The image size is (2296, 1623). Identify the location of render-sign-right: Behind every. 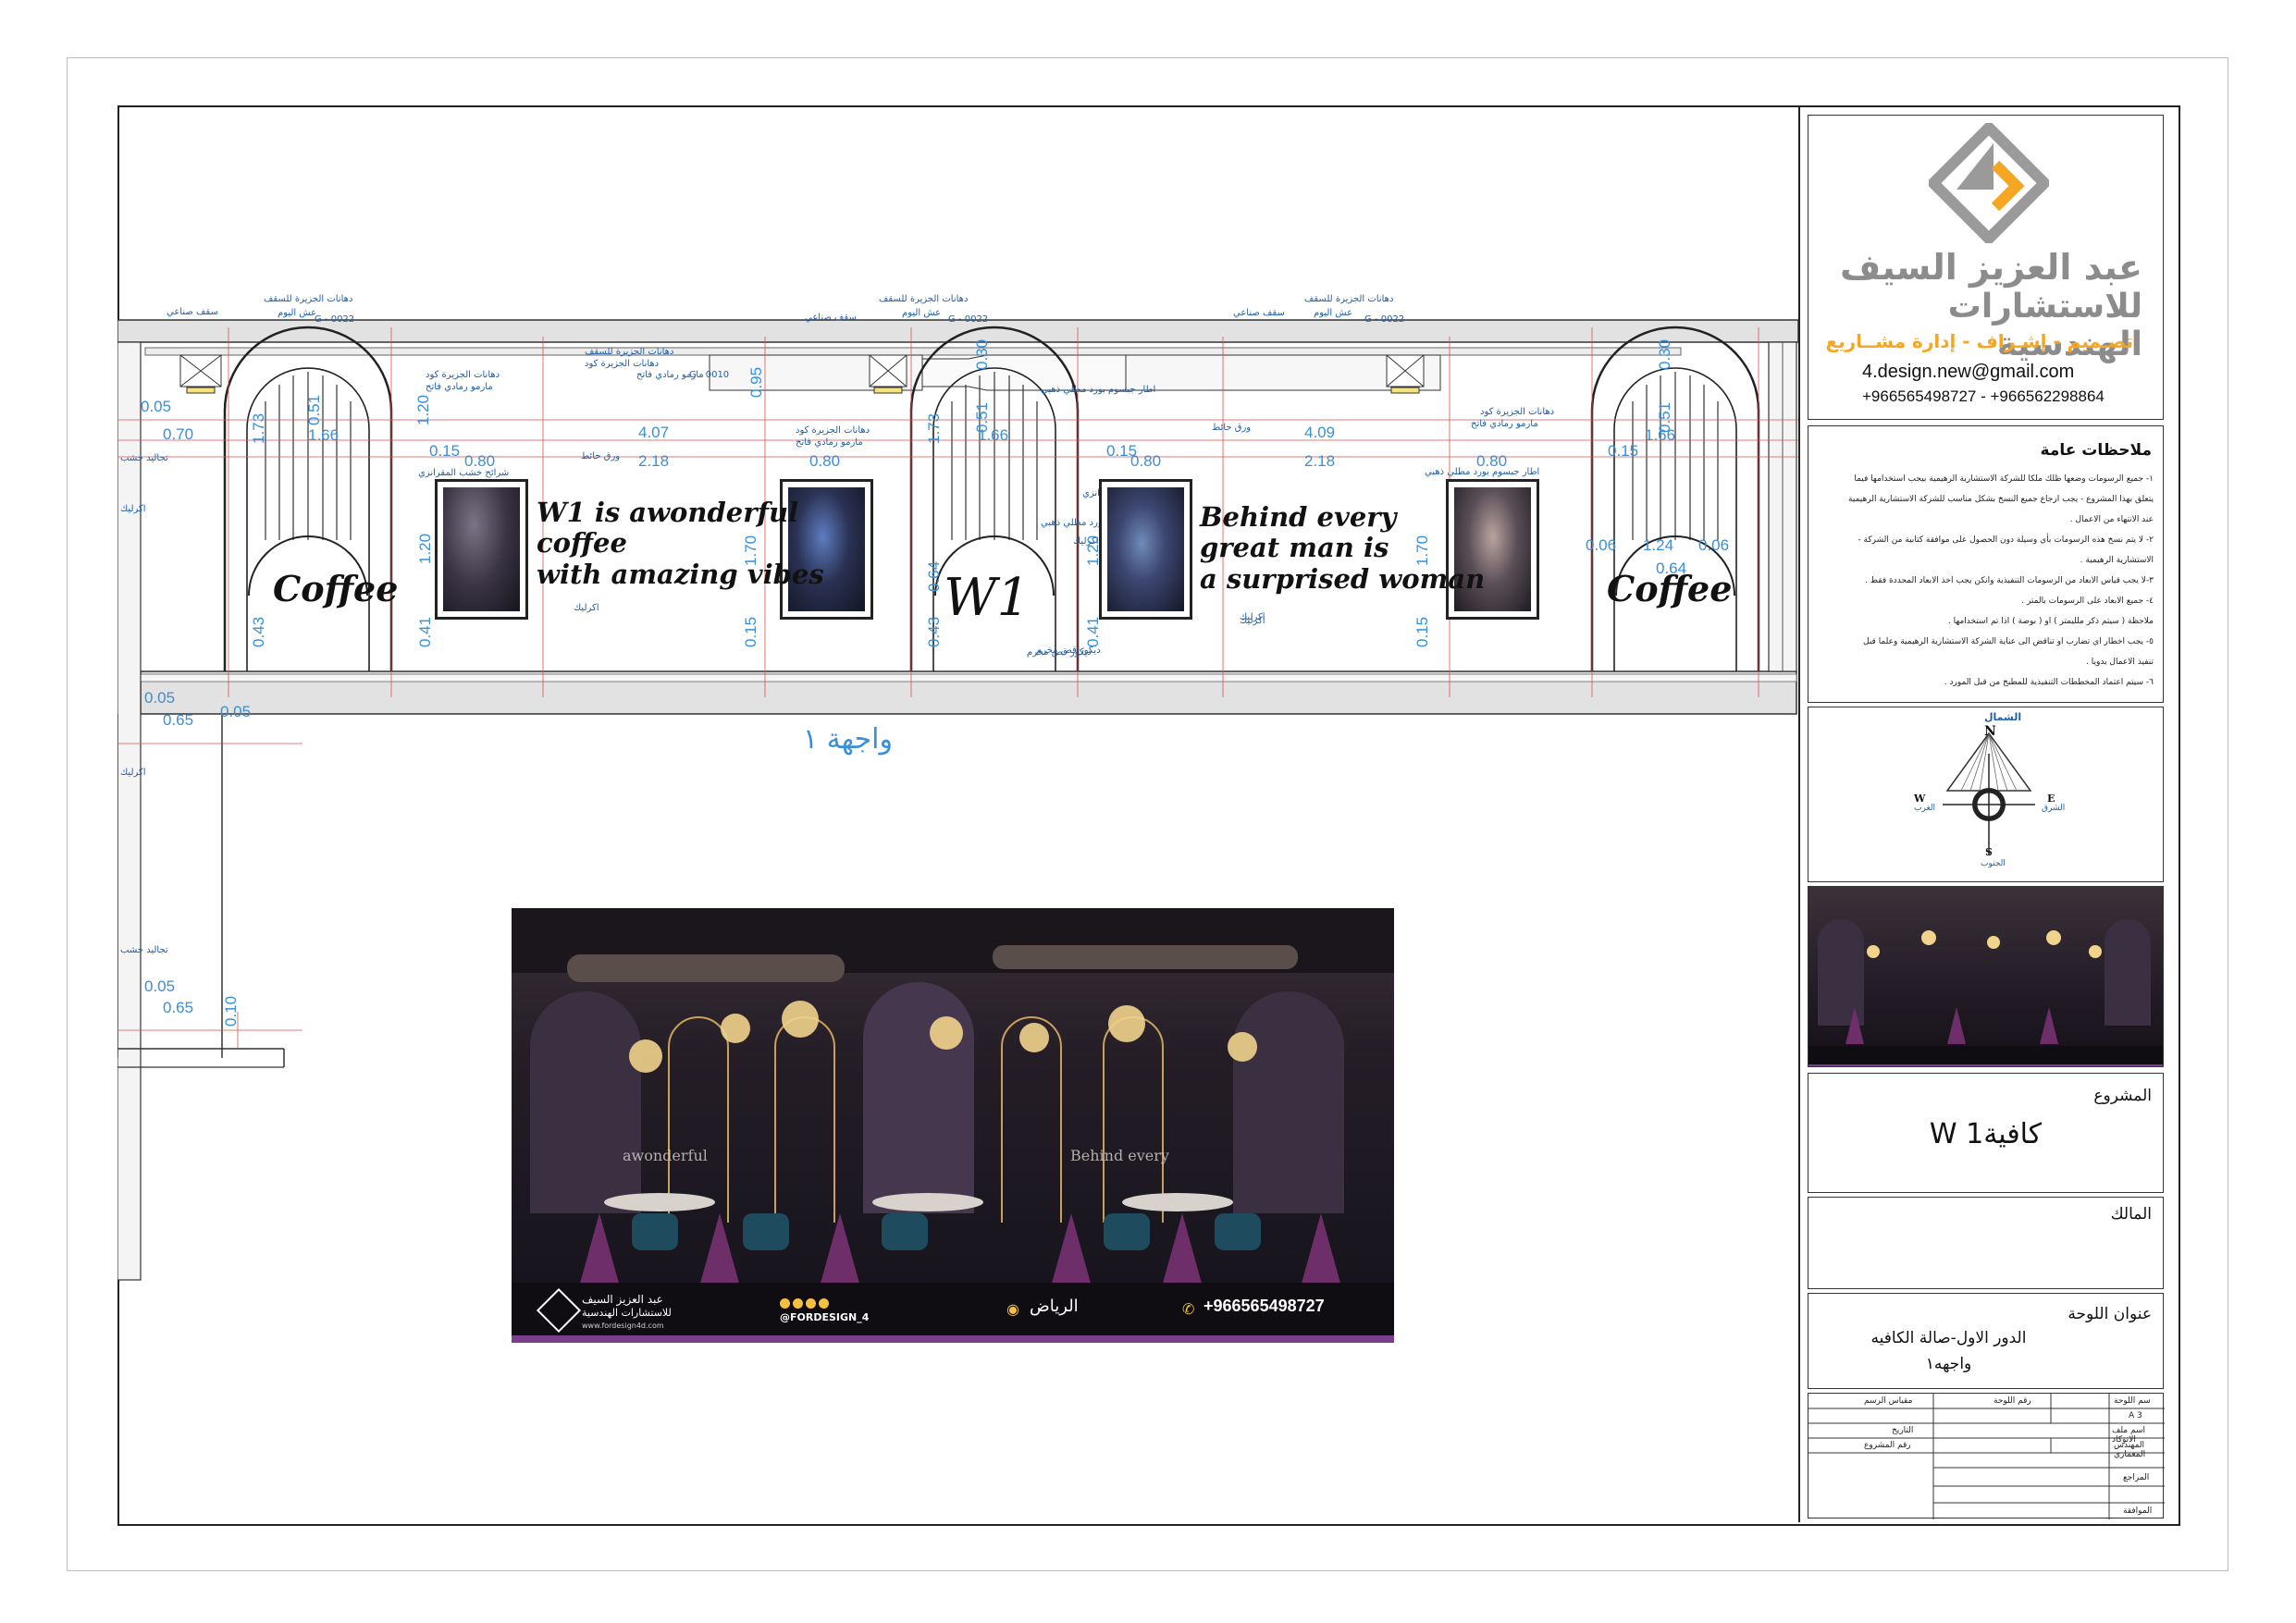
(1119, 1155).